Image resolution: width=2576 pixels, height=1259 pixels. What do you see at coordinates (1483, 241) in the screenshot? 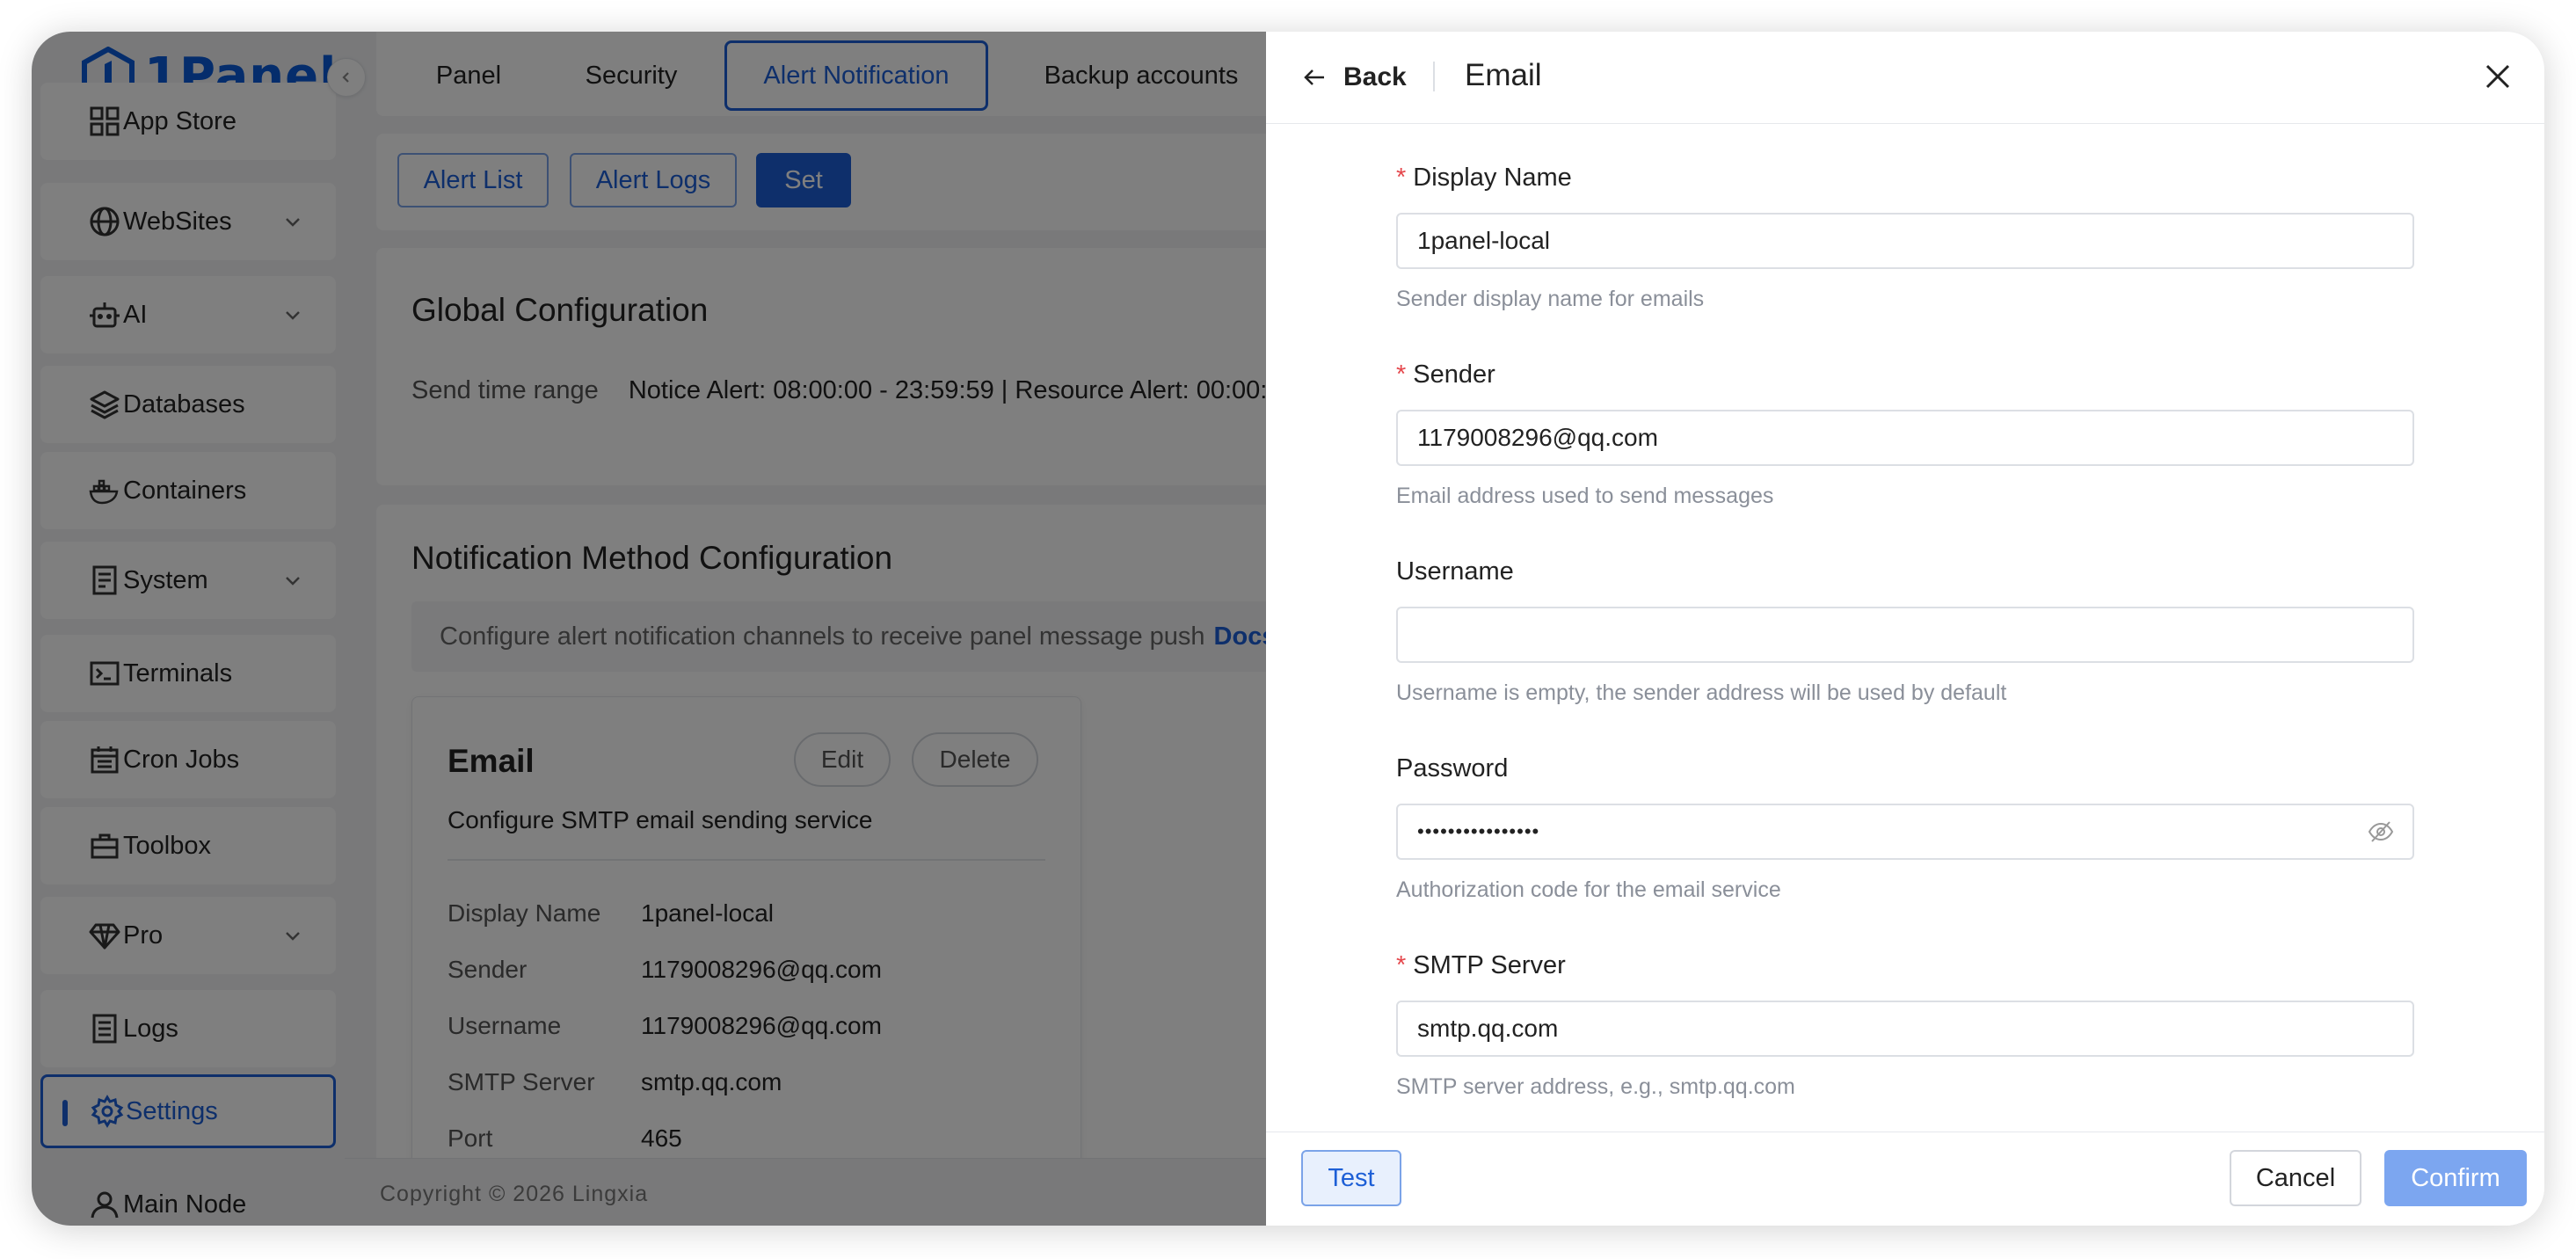
I see `display-name-value: 1panel-local` at bounding box center [1483, 241].